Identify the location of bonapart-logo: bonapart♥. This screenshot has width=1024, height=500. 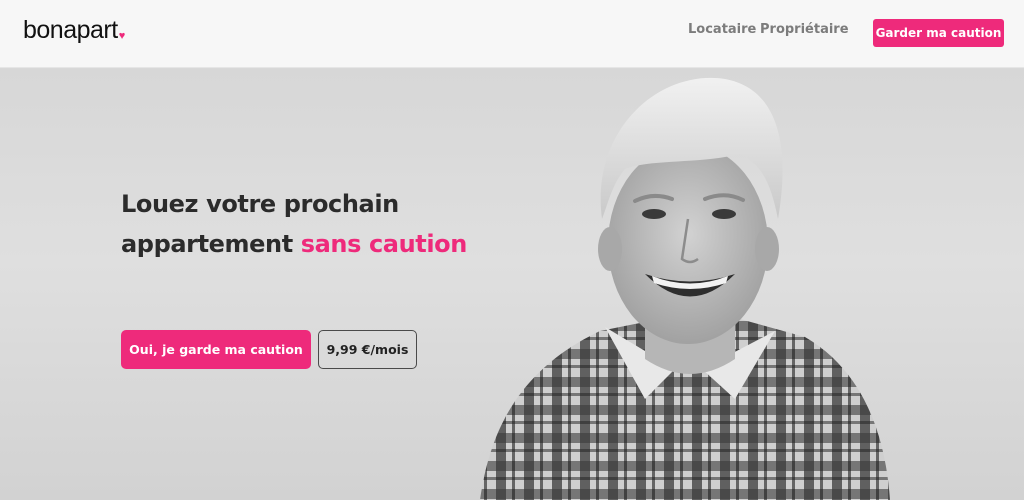
(74, 30).